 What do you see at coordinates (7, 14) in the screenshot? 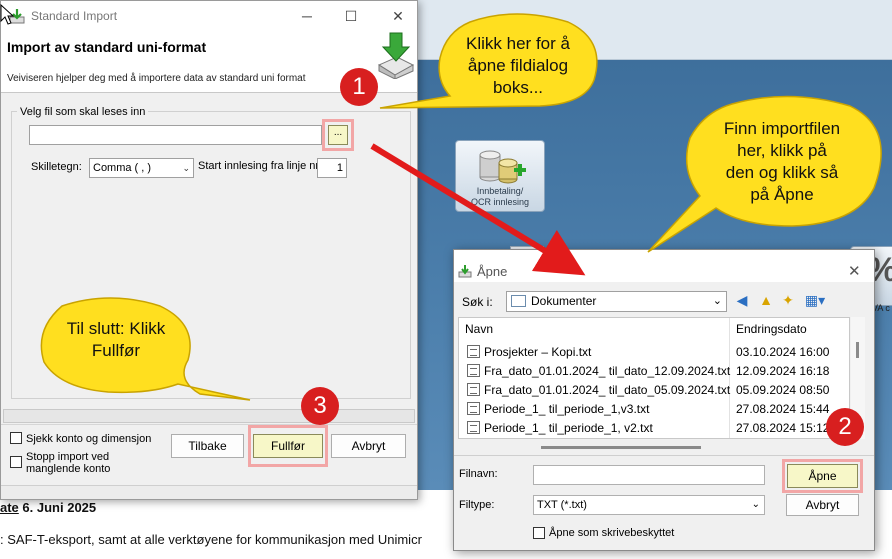
I see `mouse-cursor-icon` at bounding box center [7, 14].